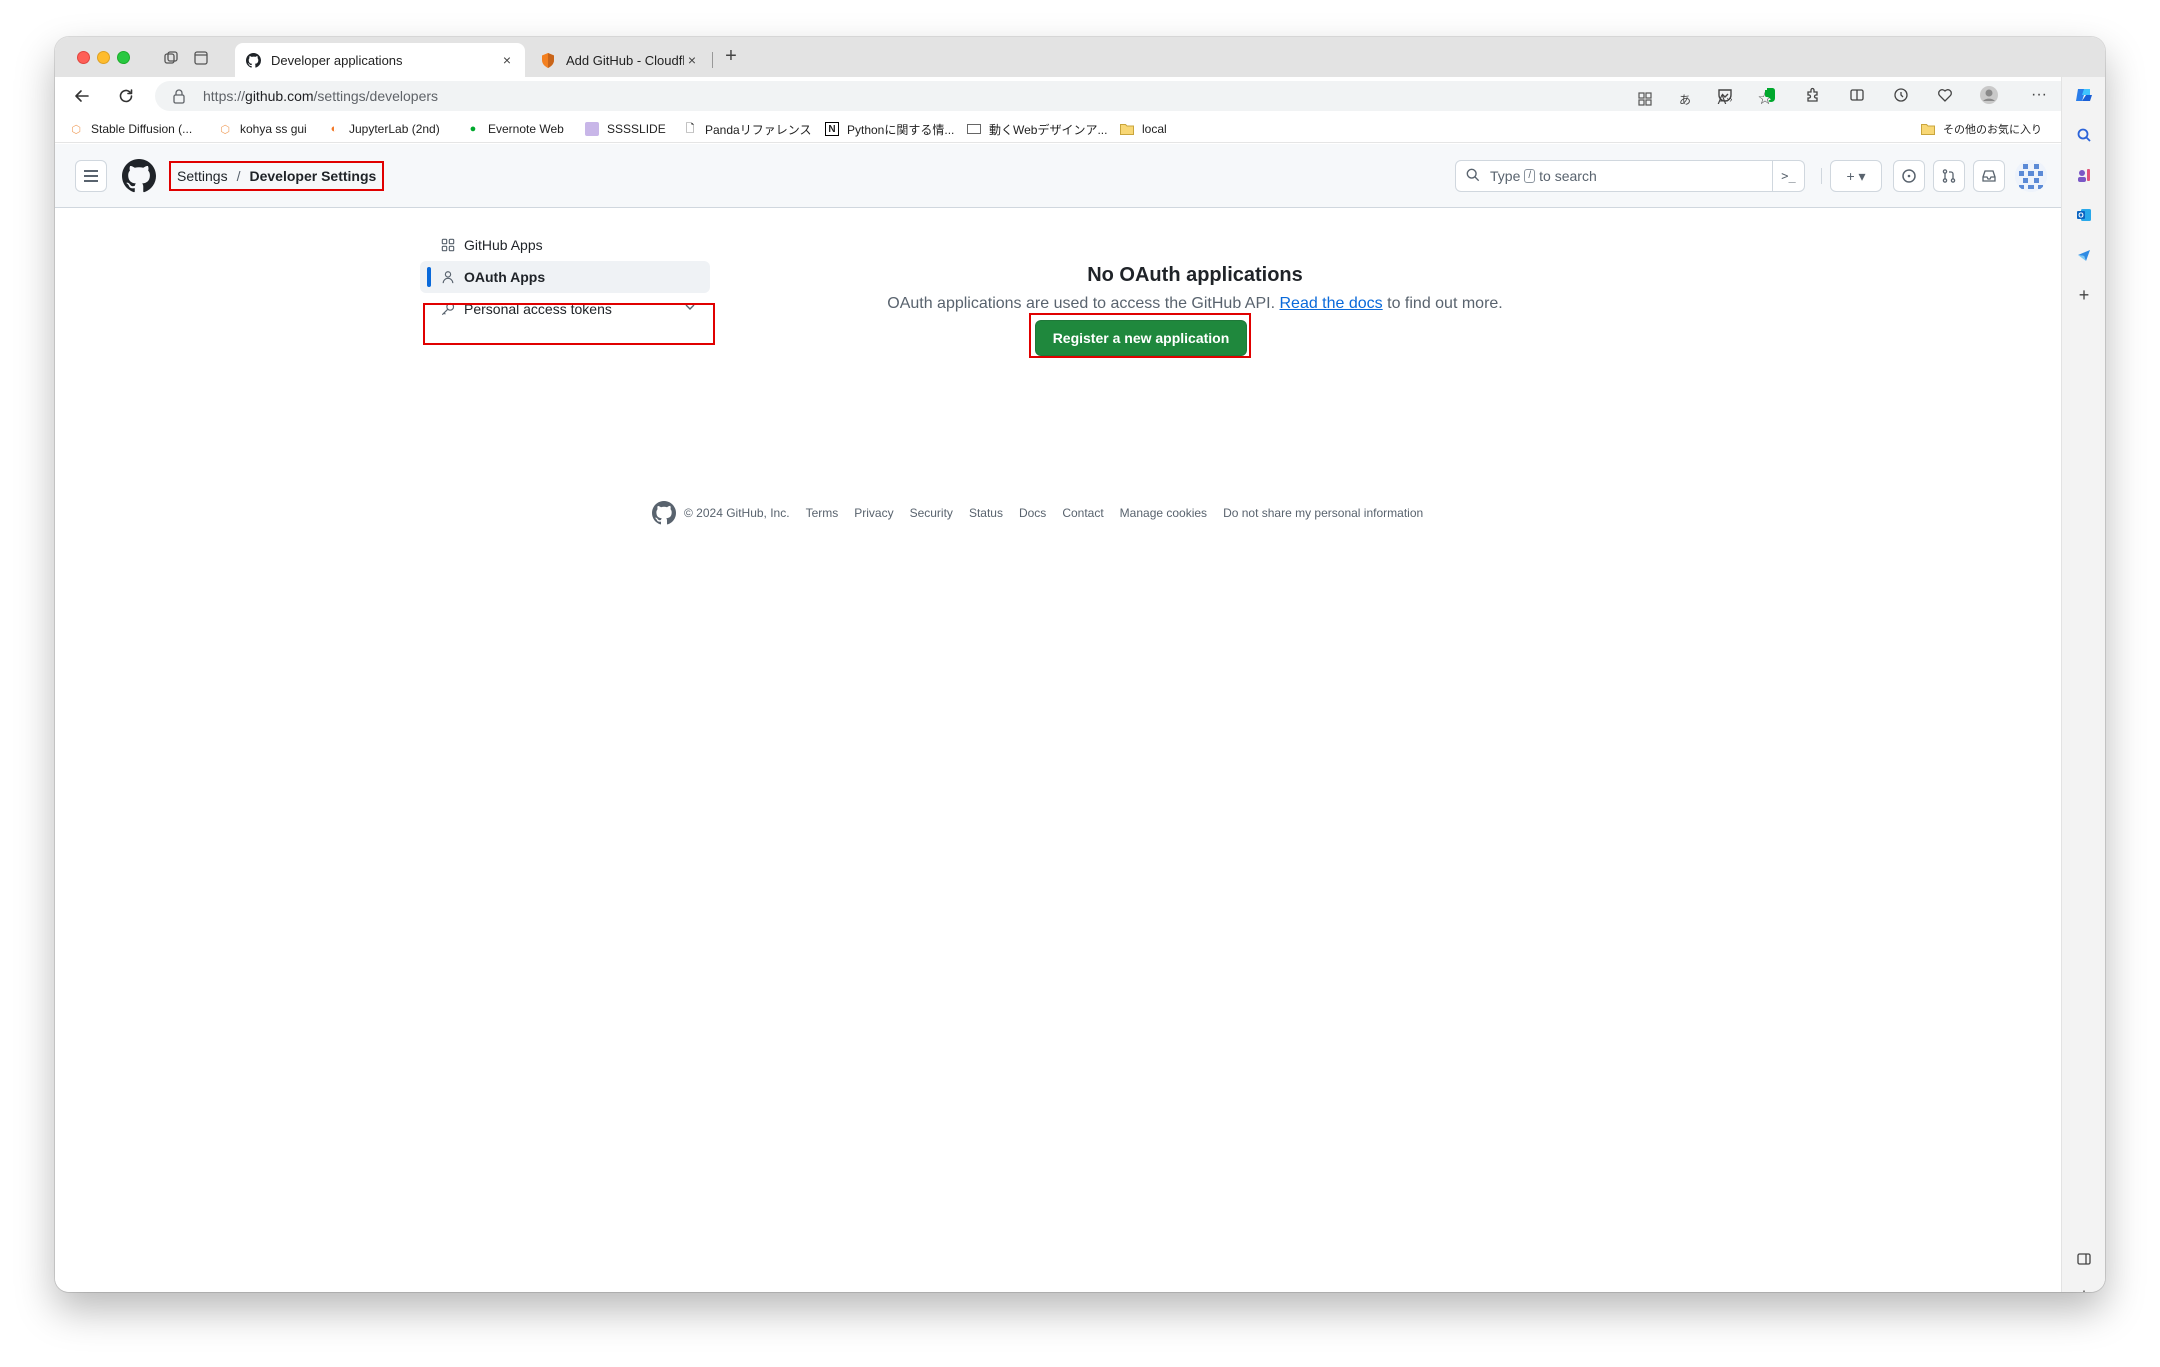 The width and height of the screenshot is (2160, 1367). Describe the element at coordinates (123, 57) in the screenshot. I see `maximize-window-button` at that location.